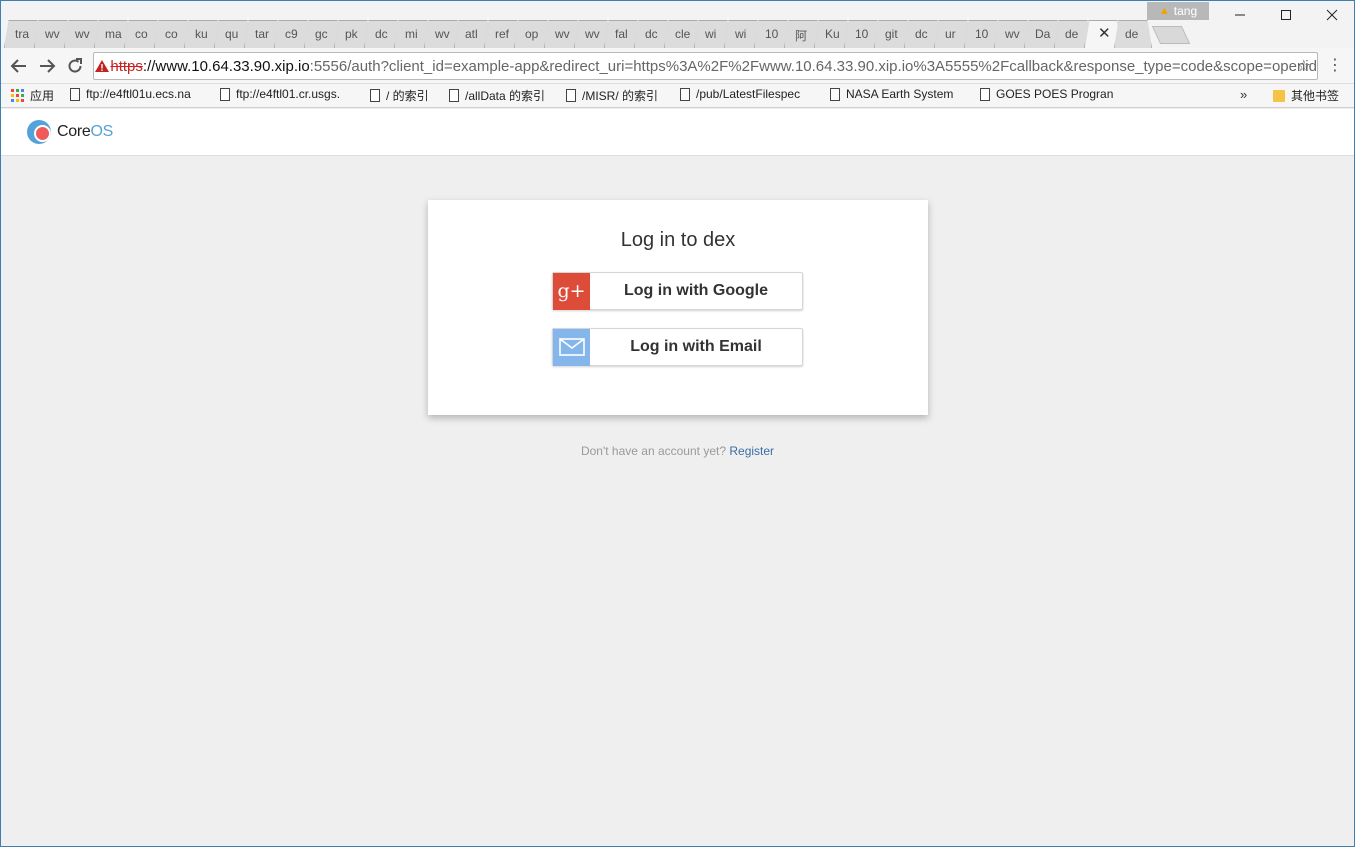 The height and width of the screenshot is (847, 1355). Describe the element at coordinates (1171, 35) in the screenshot. I see `new-tab-button` at that location.